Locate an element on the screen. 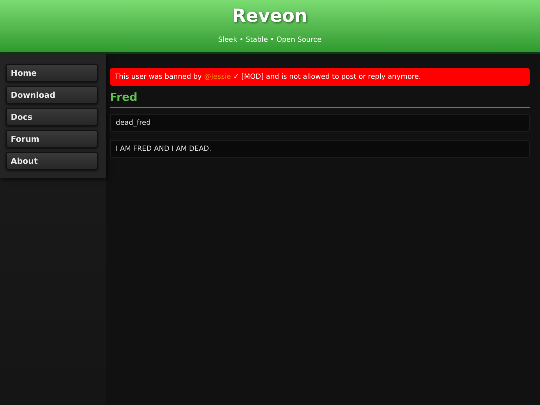 The image size is (540, 405). nav-button: Home is located at coordinates (52, 73).